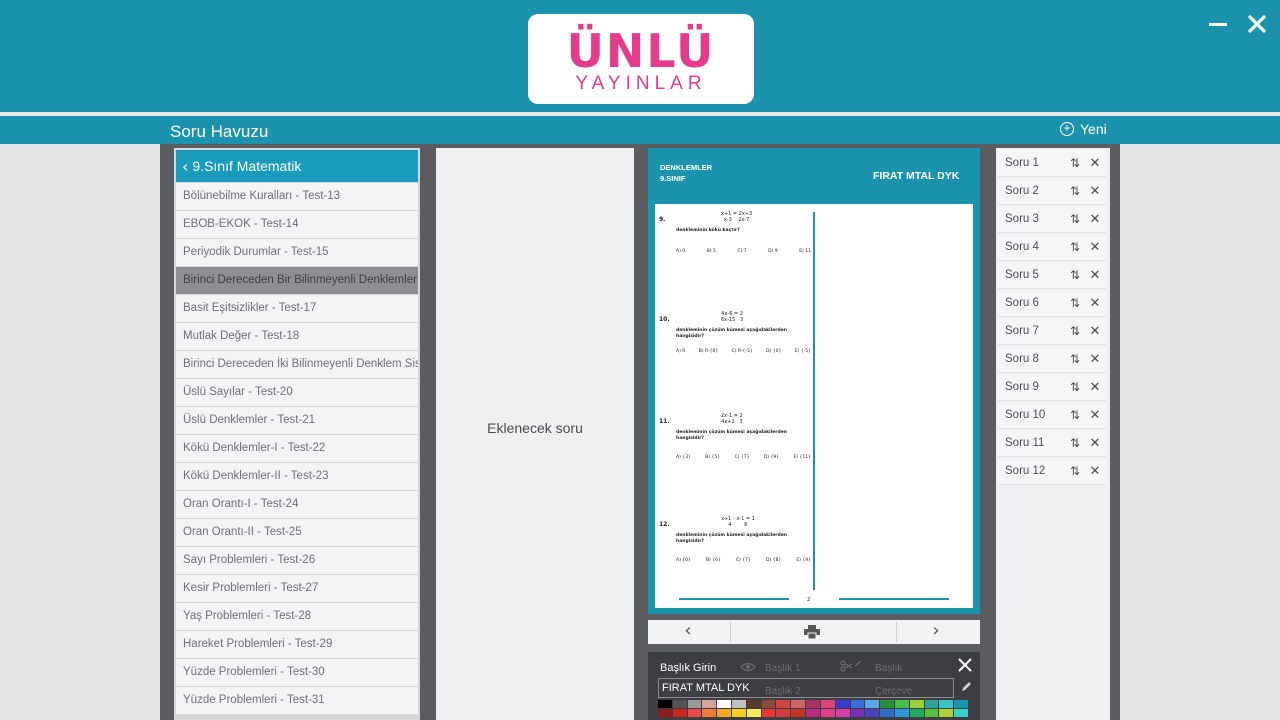  I want to click on previous-page-button: ‹, so click(688, 632).